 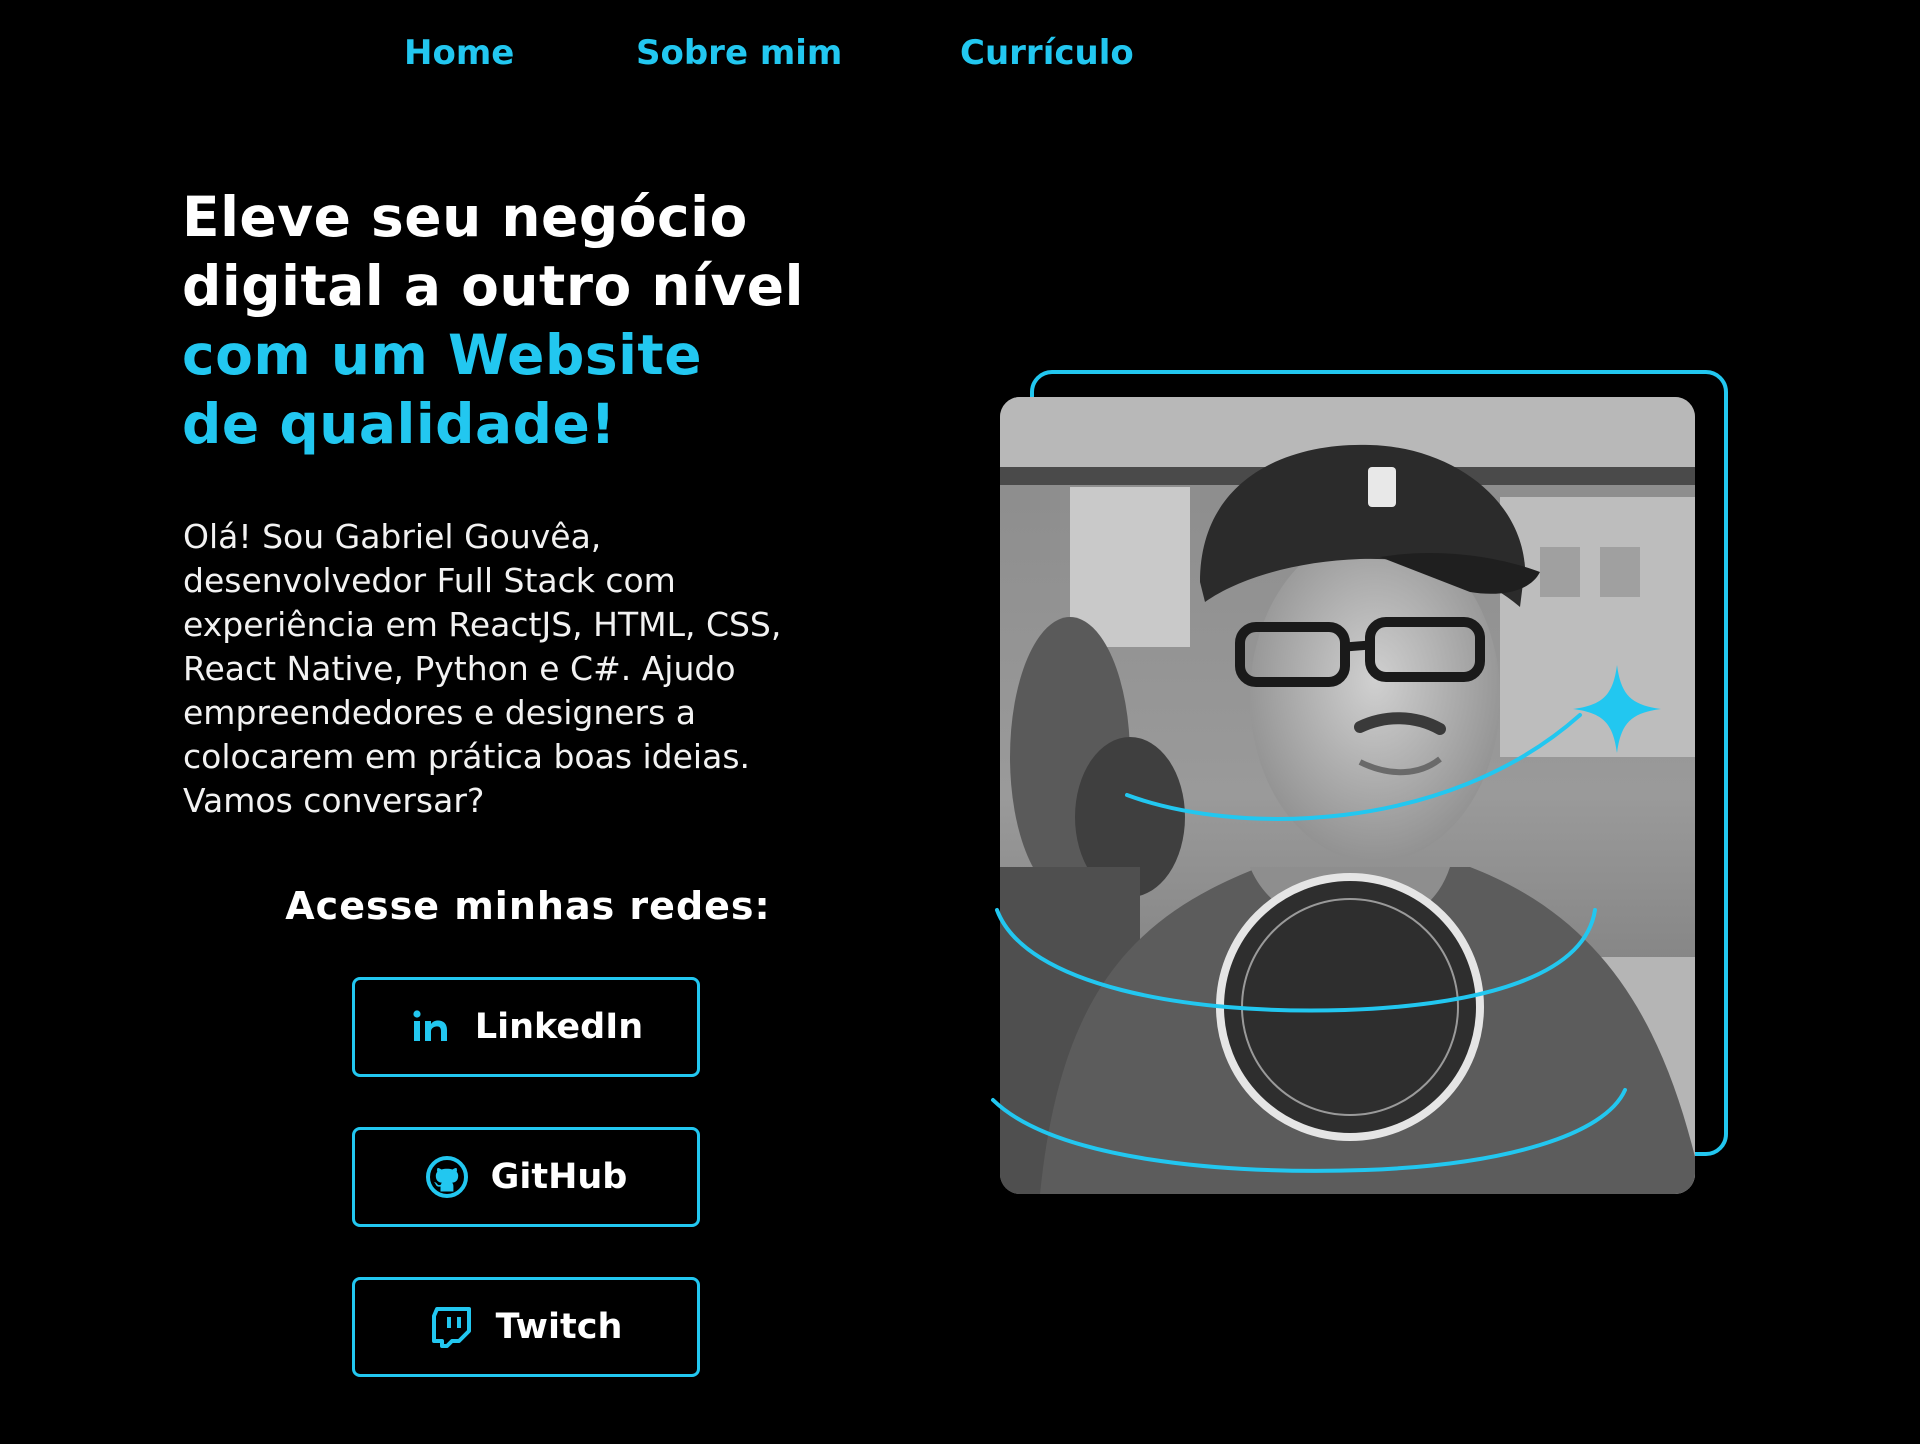 What do you see at coordinates (493, 286) in the screenshot?
I see `hero-title-line: digital a outro nível` at bounding box center [493, 286].